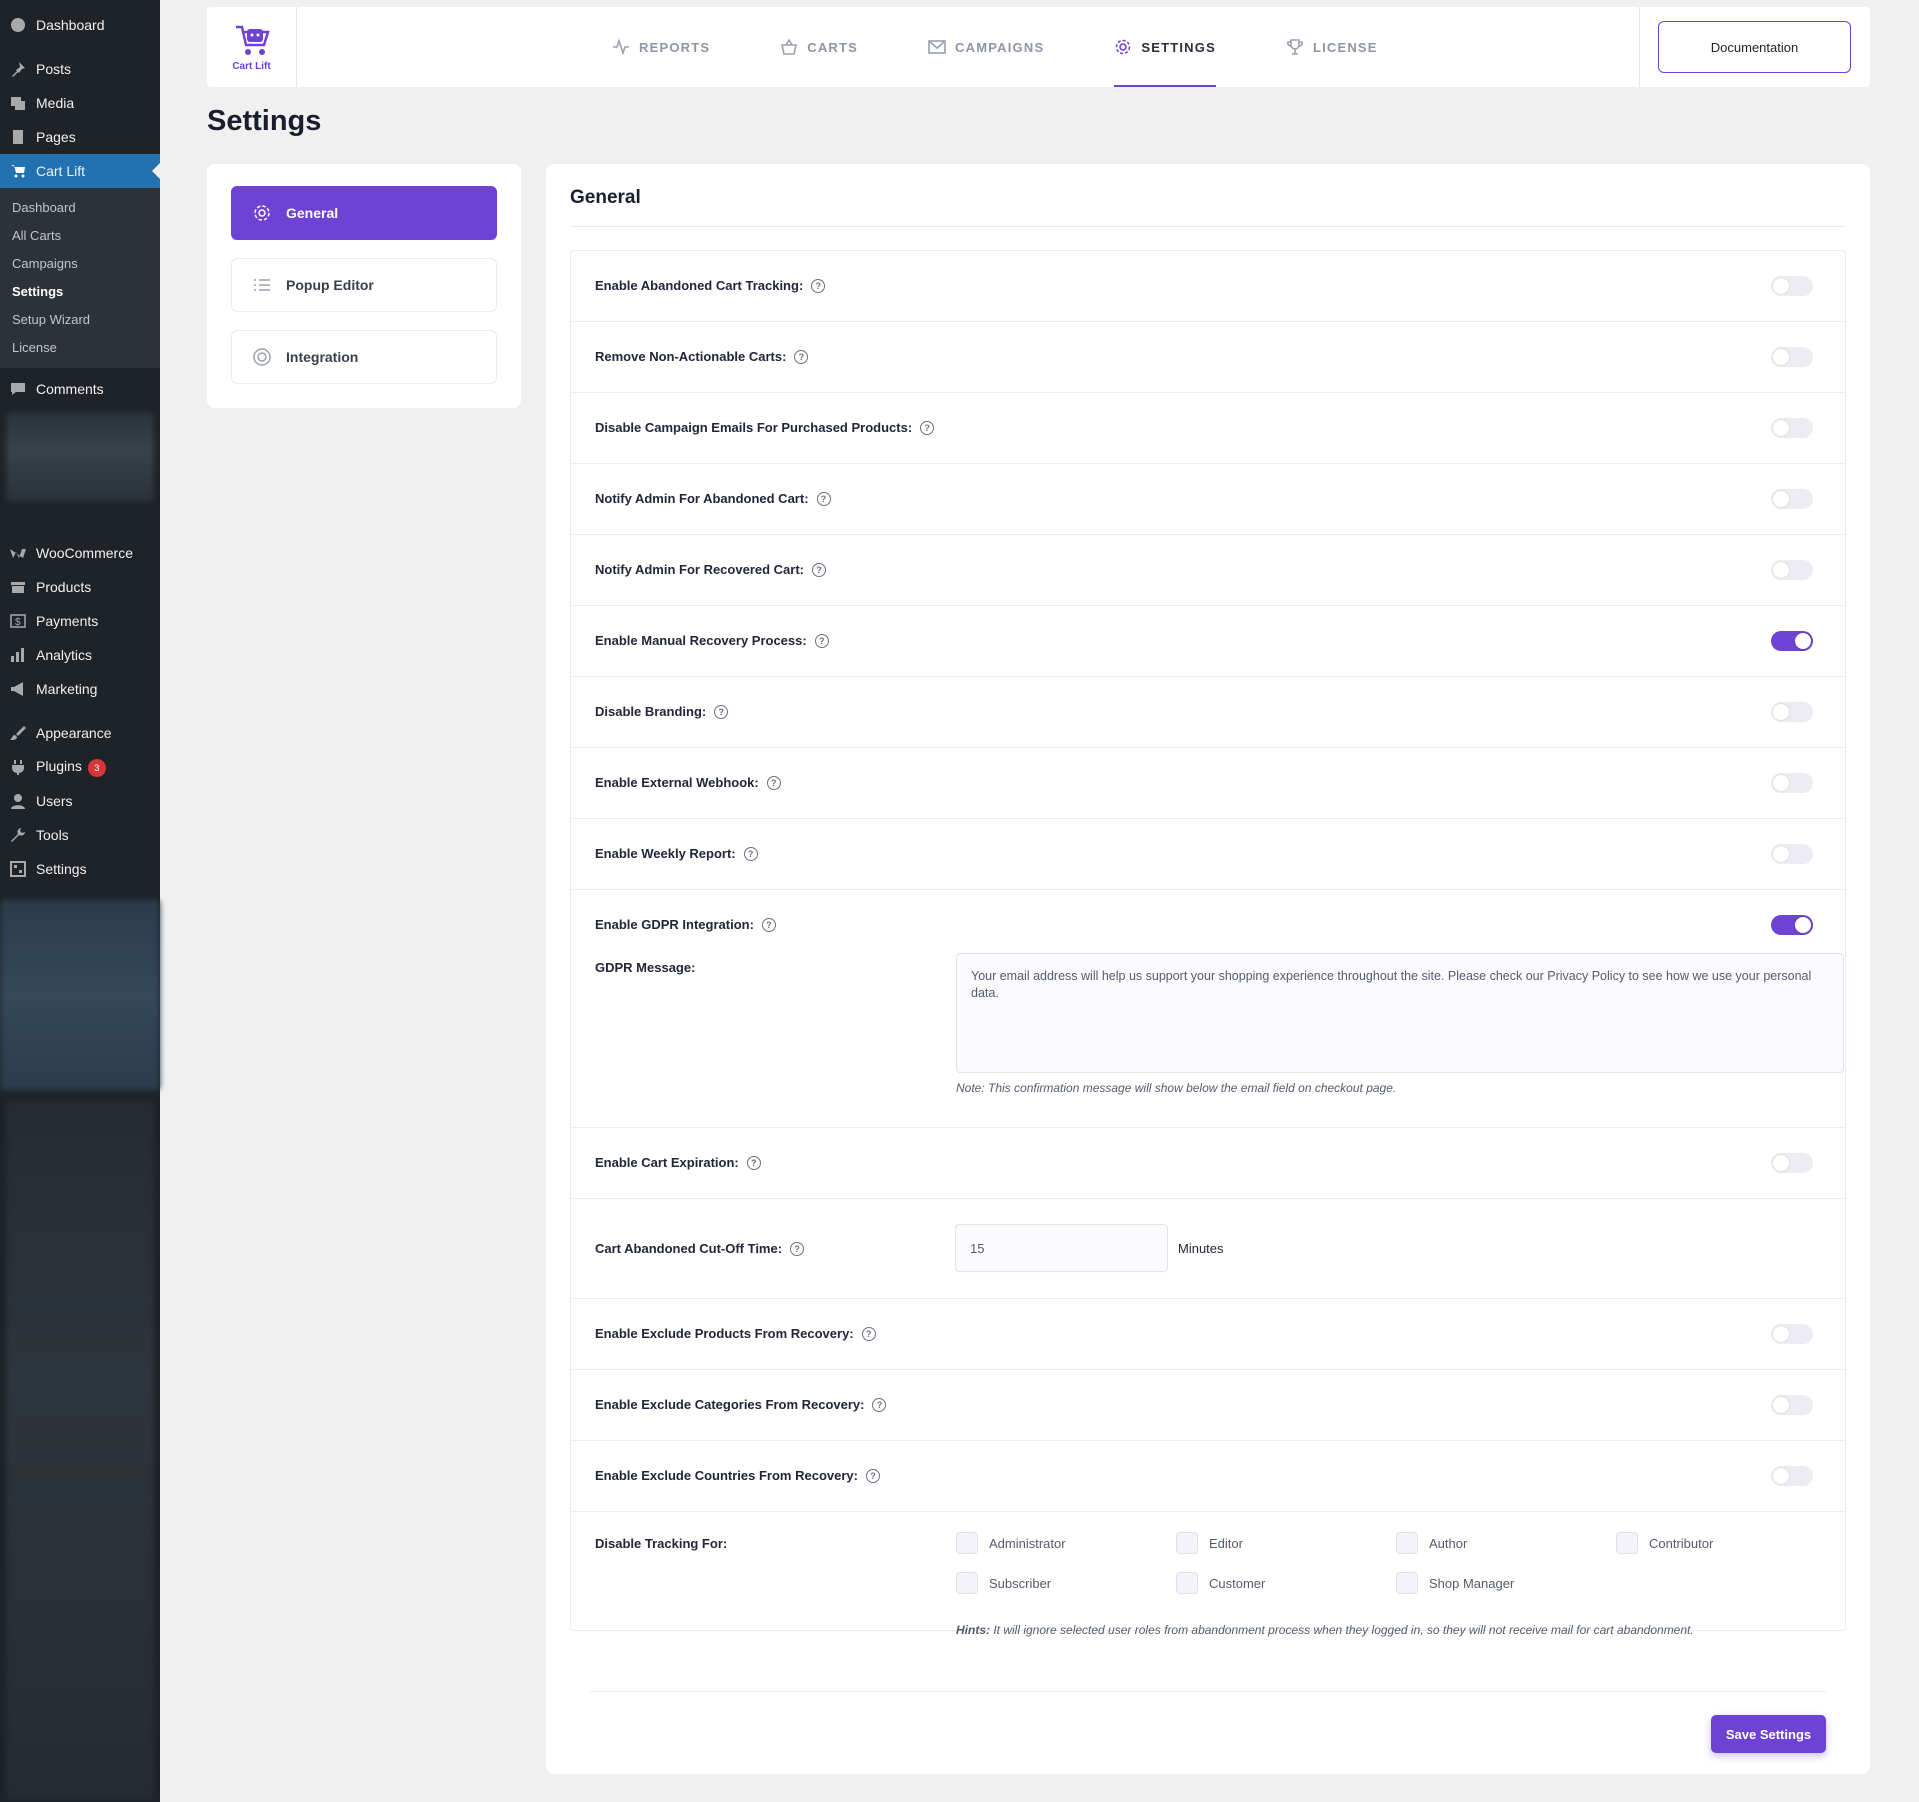 This screenshot has width=1919, height=1802. What do you see at coordinates (1286, 1543) in the screenshot?
I see `role-editor: Editor` at bounding box center [1286, 1543].